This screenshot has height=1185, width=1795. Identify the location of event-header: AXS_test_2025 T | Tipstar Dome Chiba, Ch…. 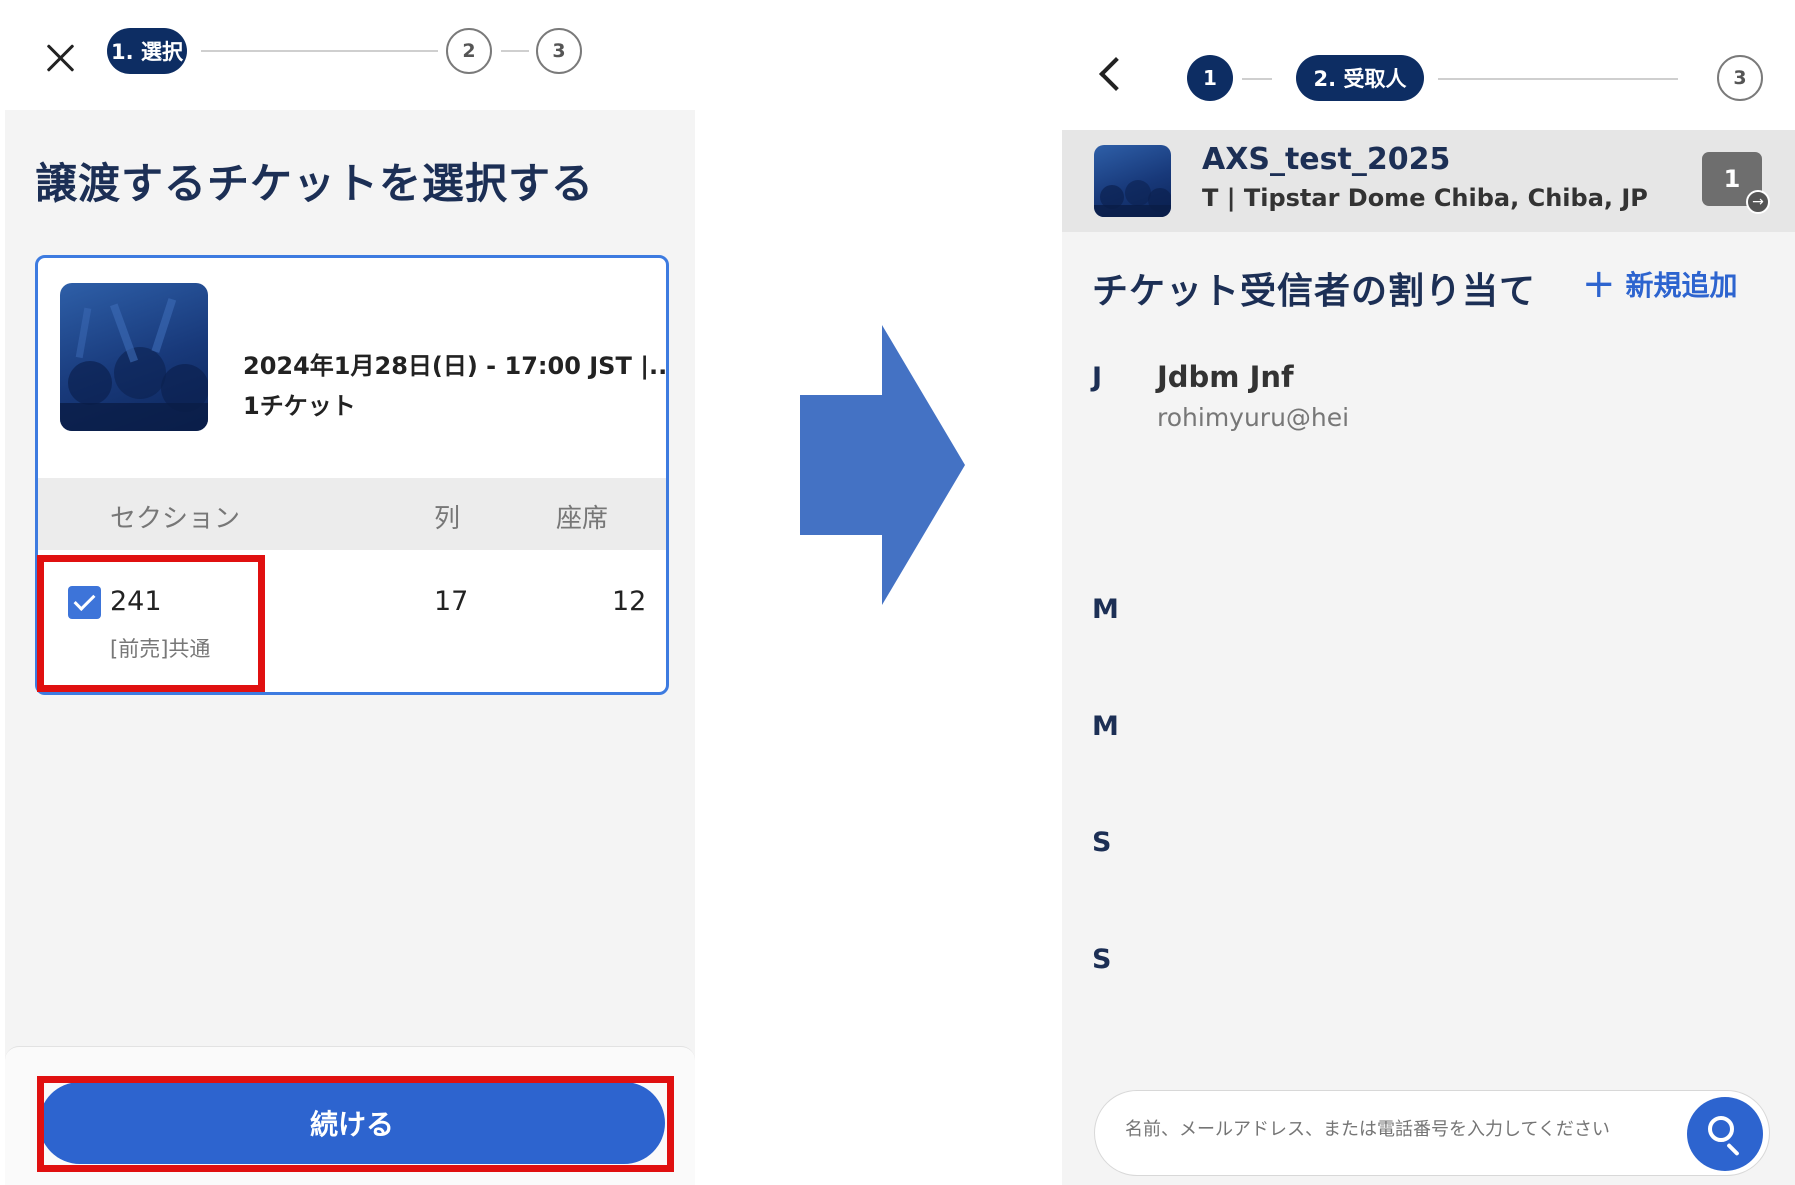
(1428, 181).